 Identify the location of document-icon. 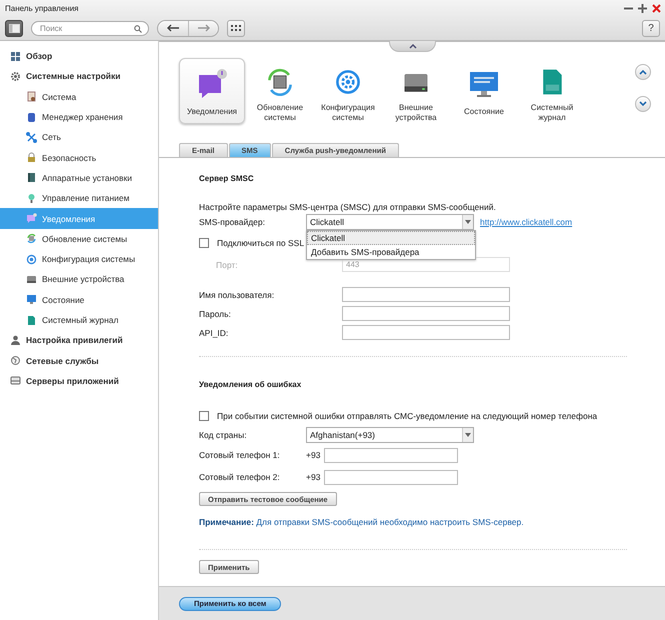
(31, 96).